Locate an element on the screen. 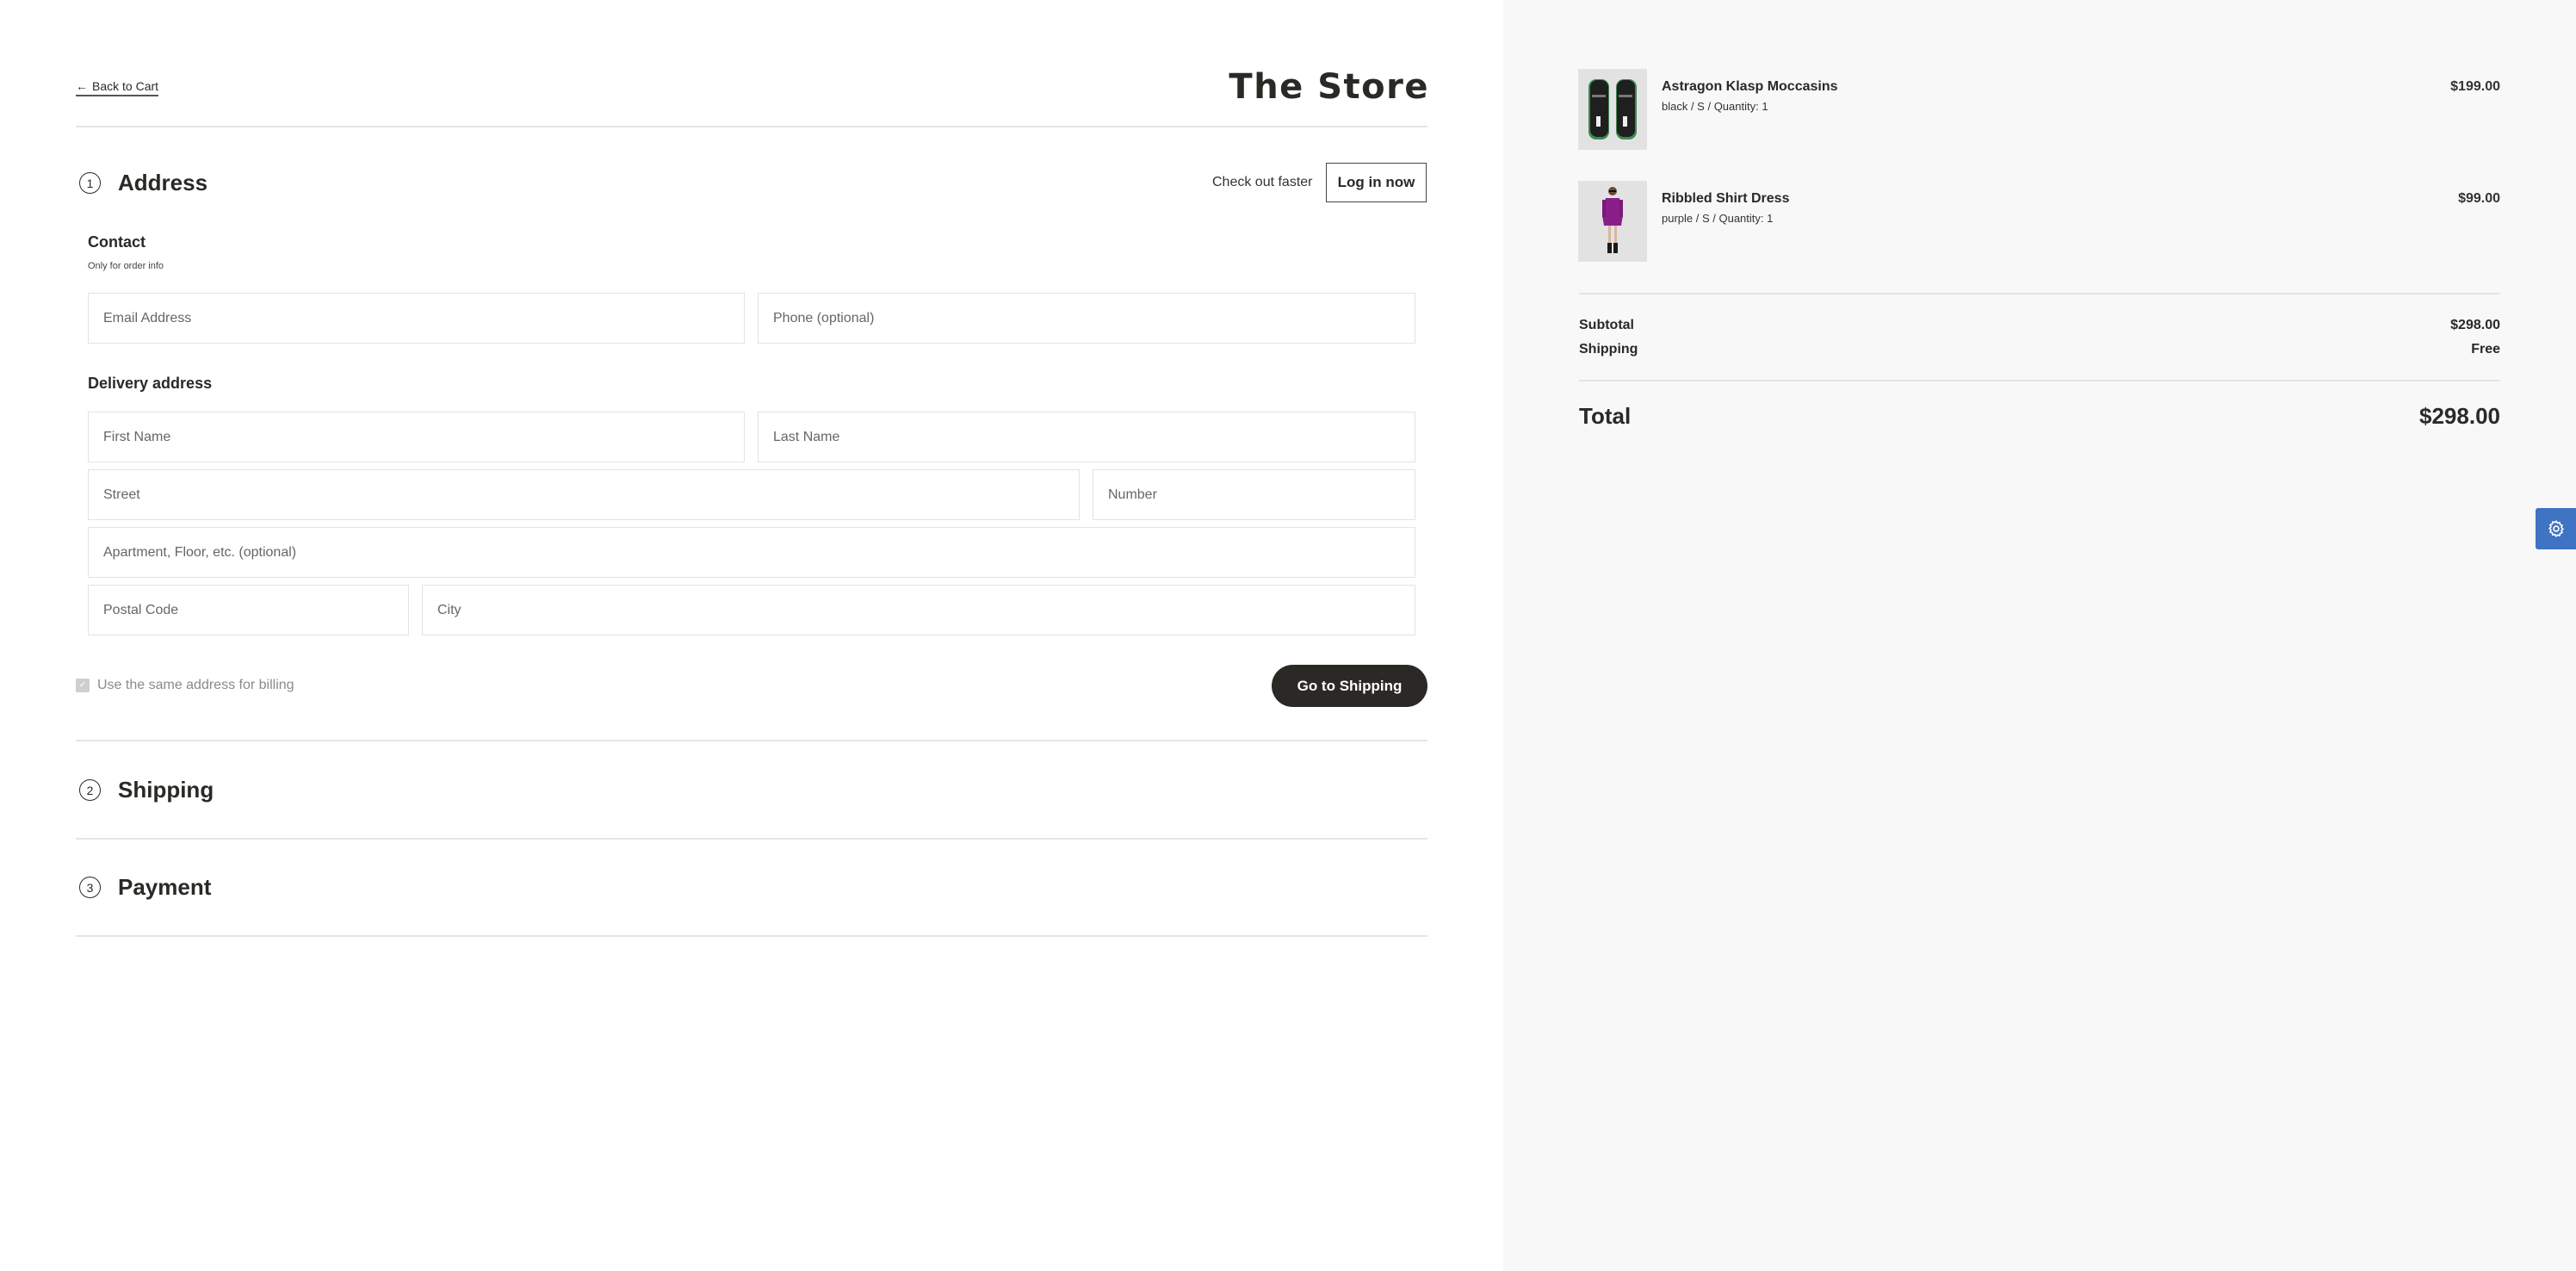  checkout-faster-text: Check out faster is located at coordinates (1262, 182).